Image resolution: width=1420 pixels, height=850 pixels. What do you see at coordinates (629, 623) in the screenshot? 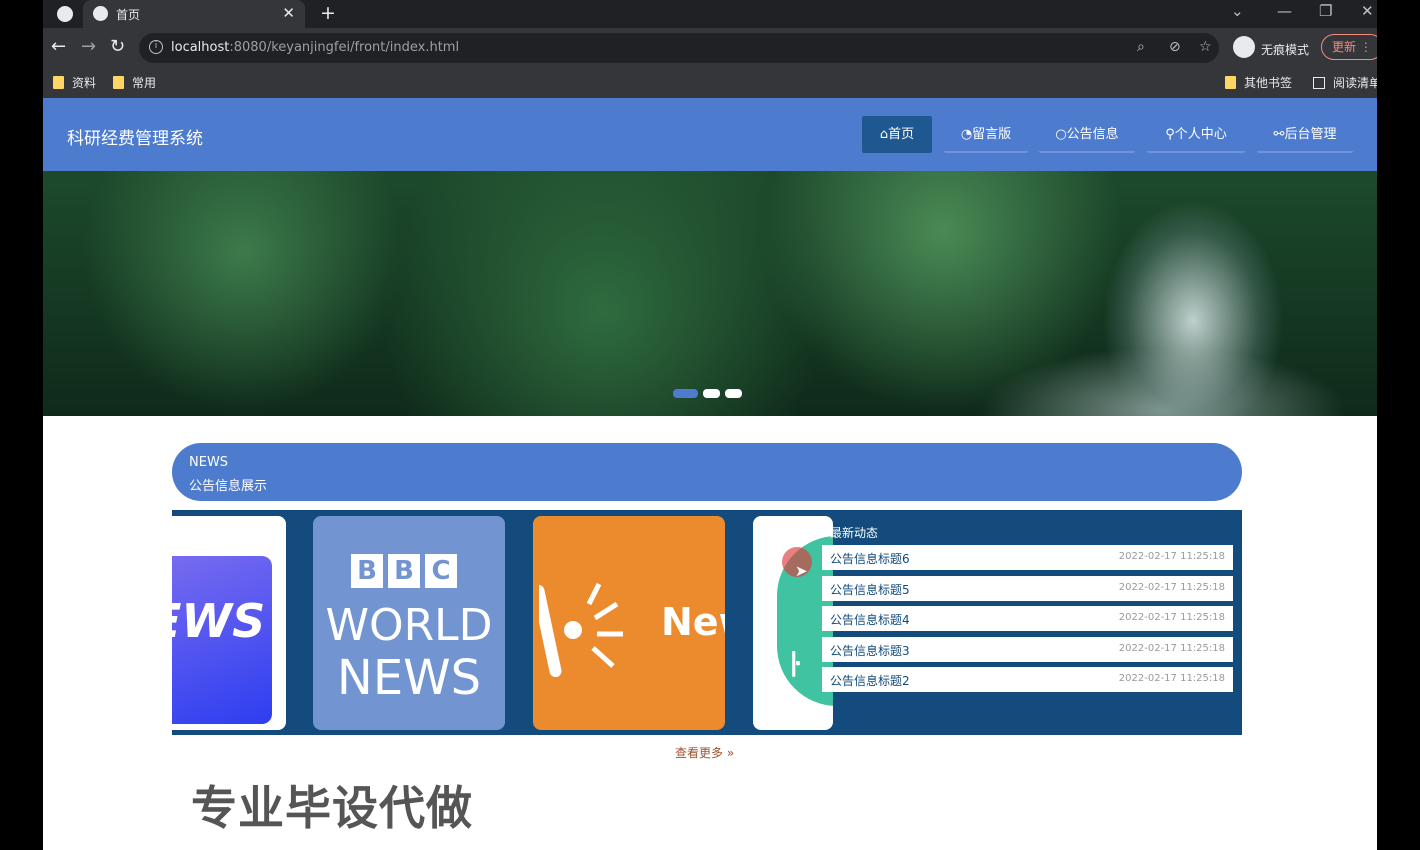
I see `news-image-3: New` at bounding box center [629, 623].